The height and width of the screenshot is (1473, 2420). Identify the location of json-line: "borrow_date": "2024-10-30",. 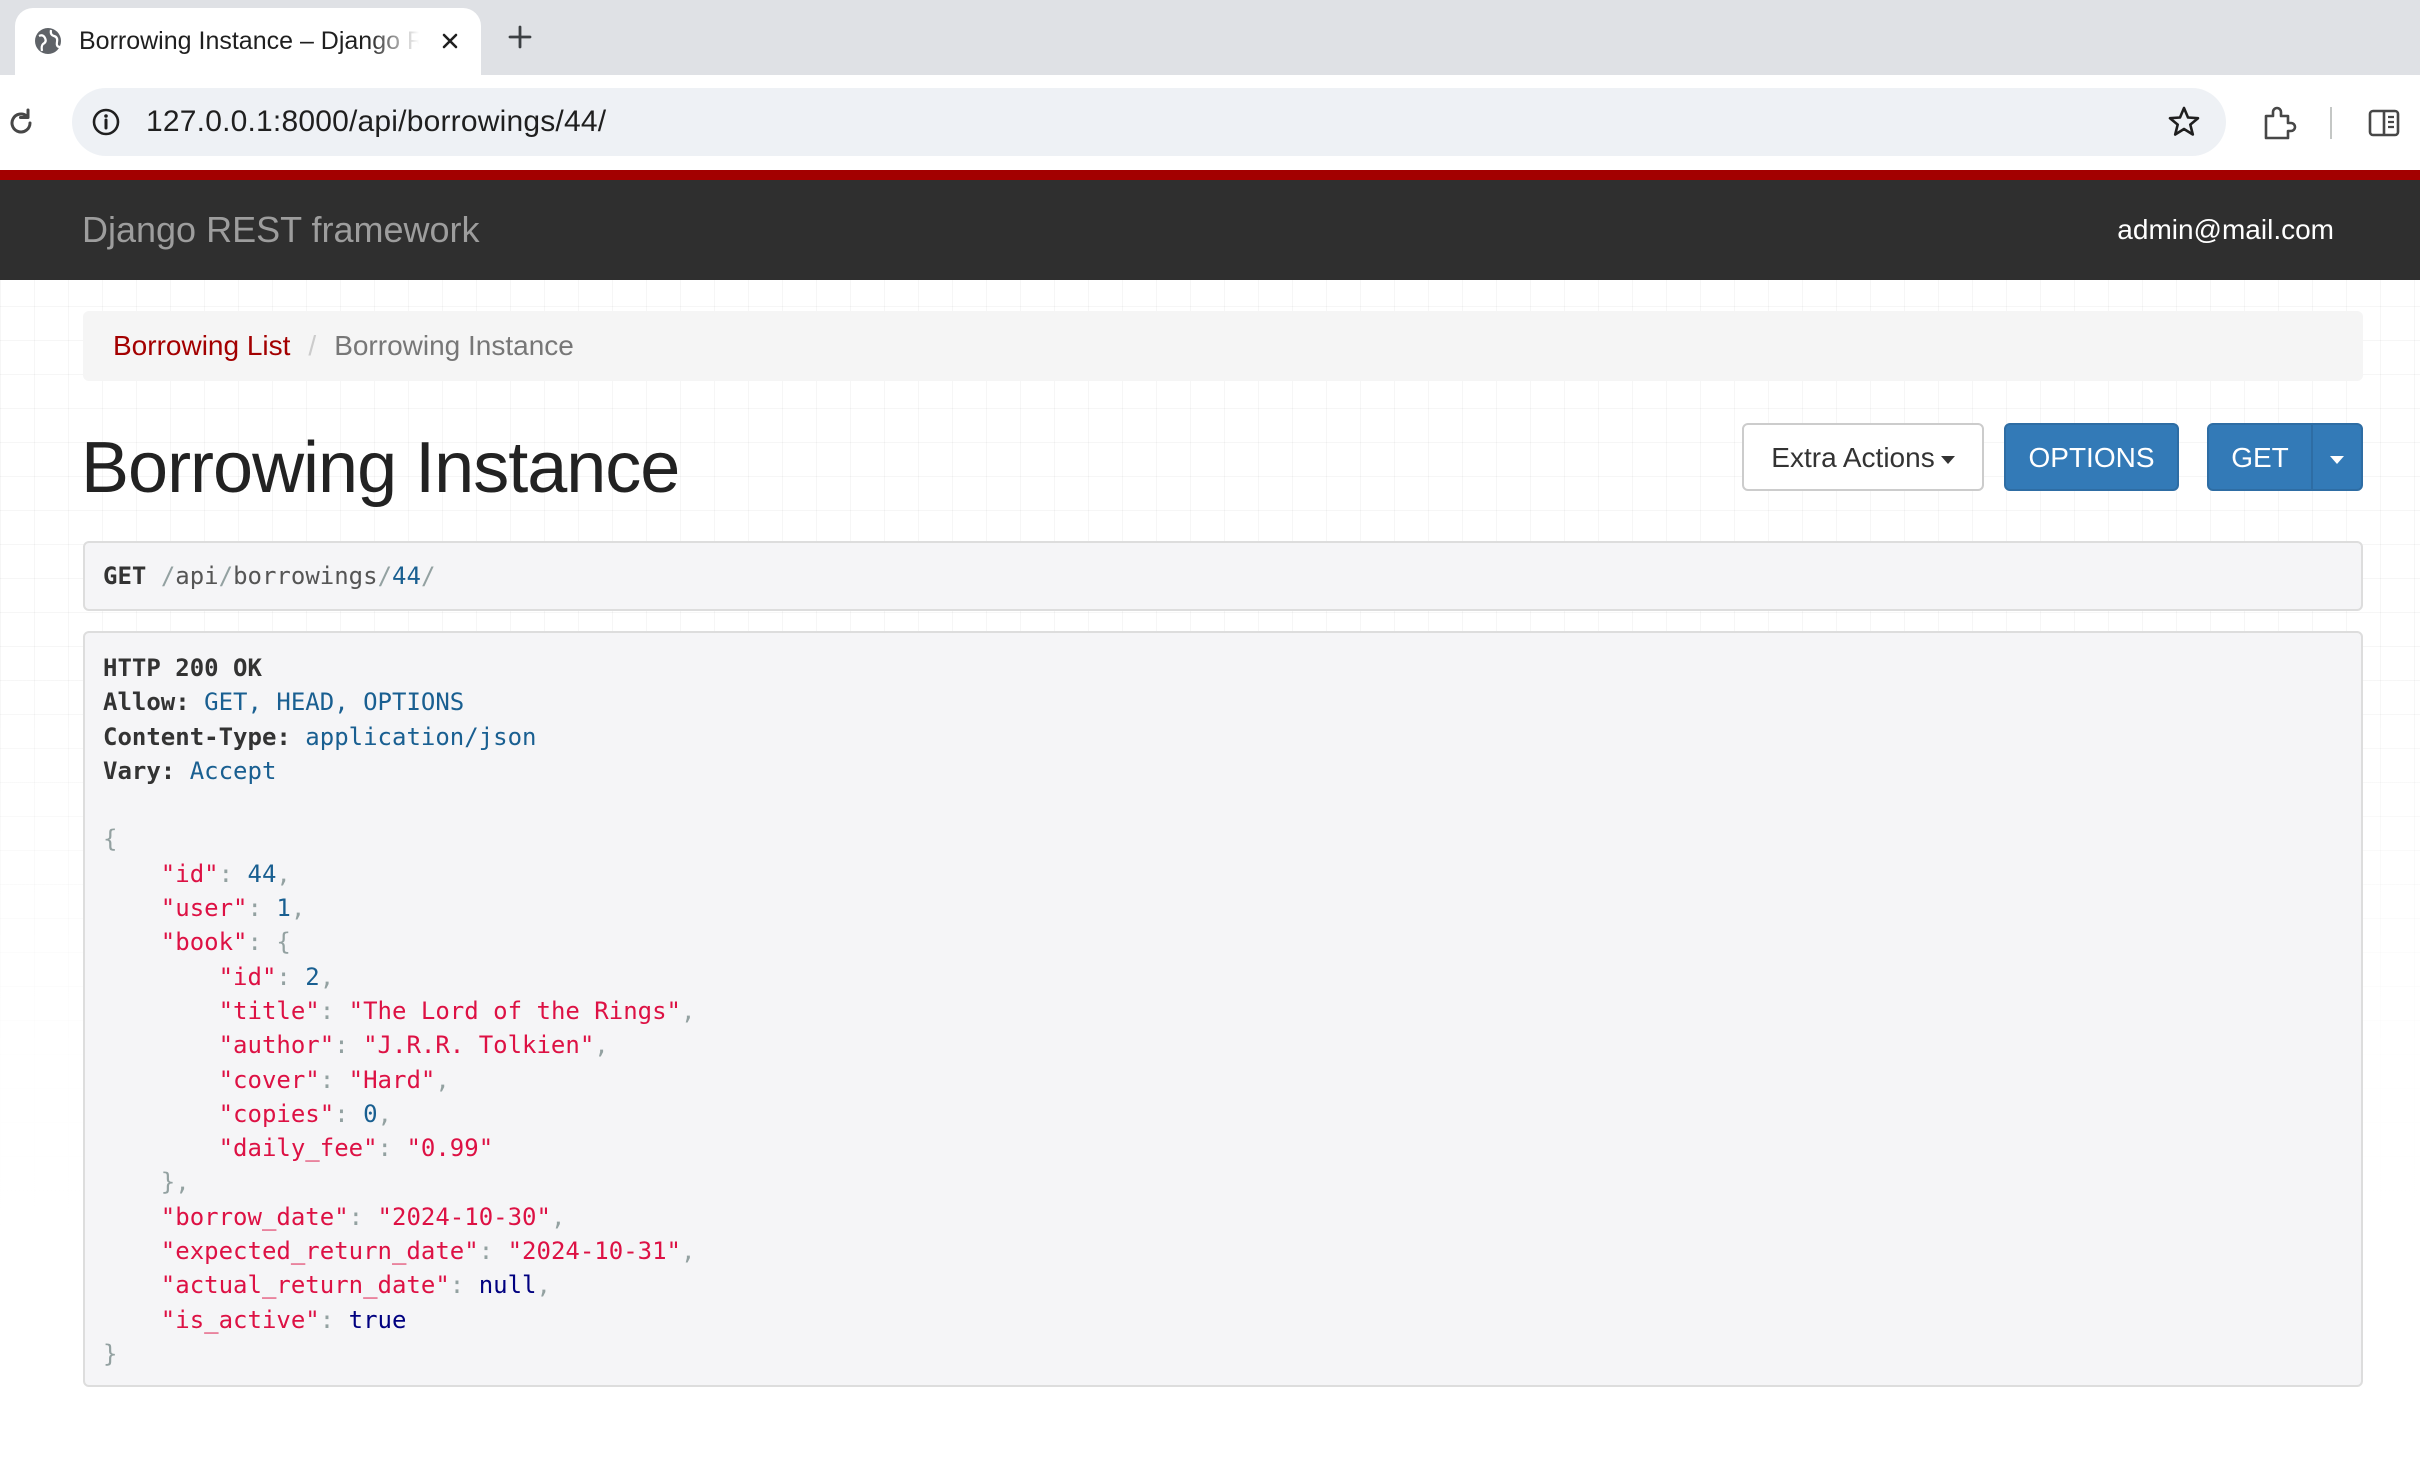
(363, 1216).